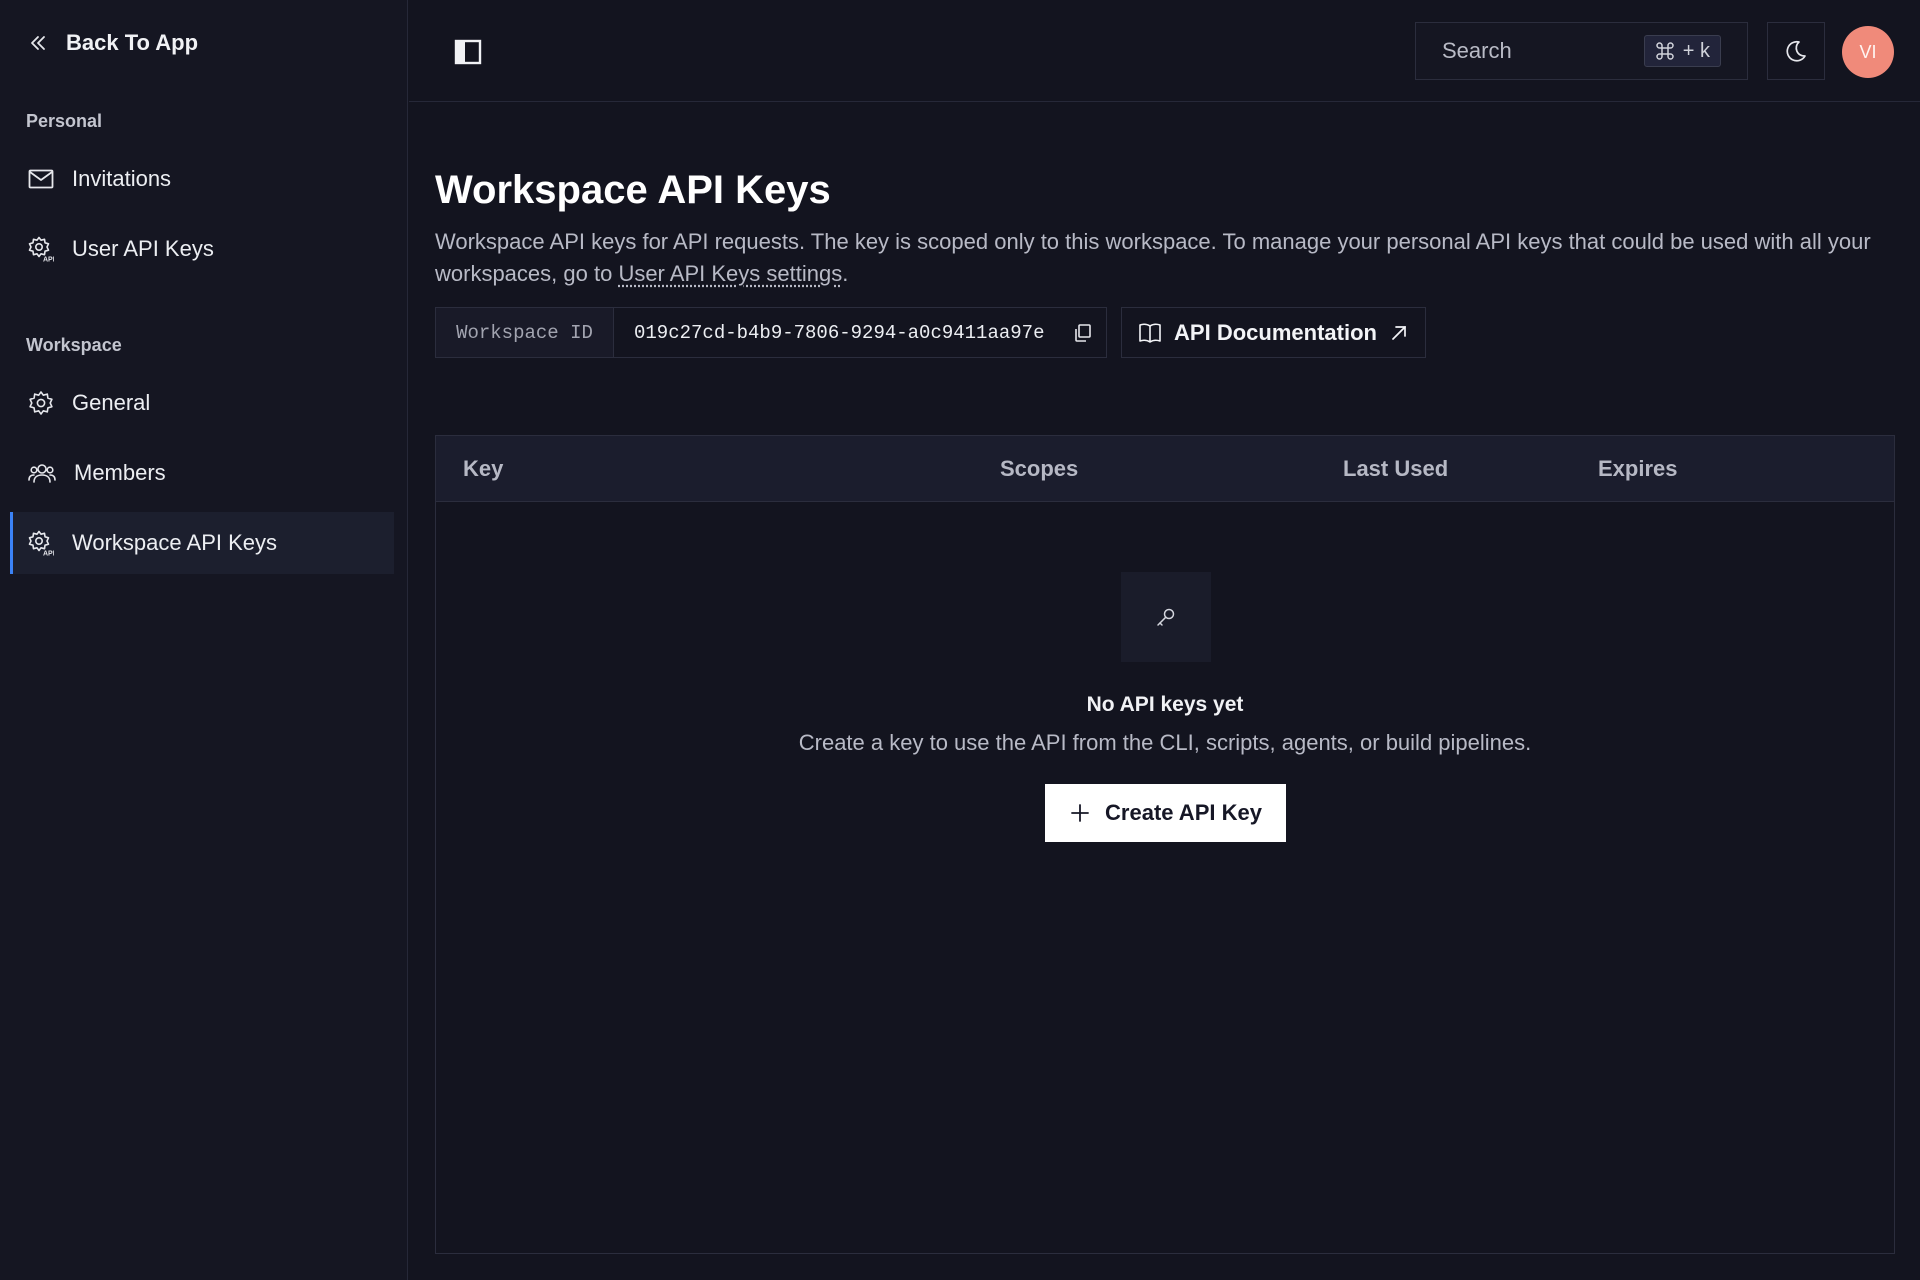 Image resolution: width=1920 pixels, height=1280 pixels. Describe the element at coordinates (132, 42) in the screenshot. I see `back-to-app-label: Back To App` at that location.